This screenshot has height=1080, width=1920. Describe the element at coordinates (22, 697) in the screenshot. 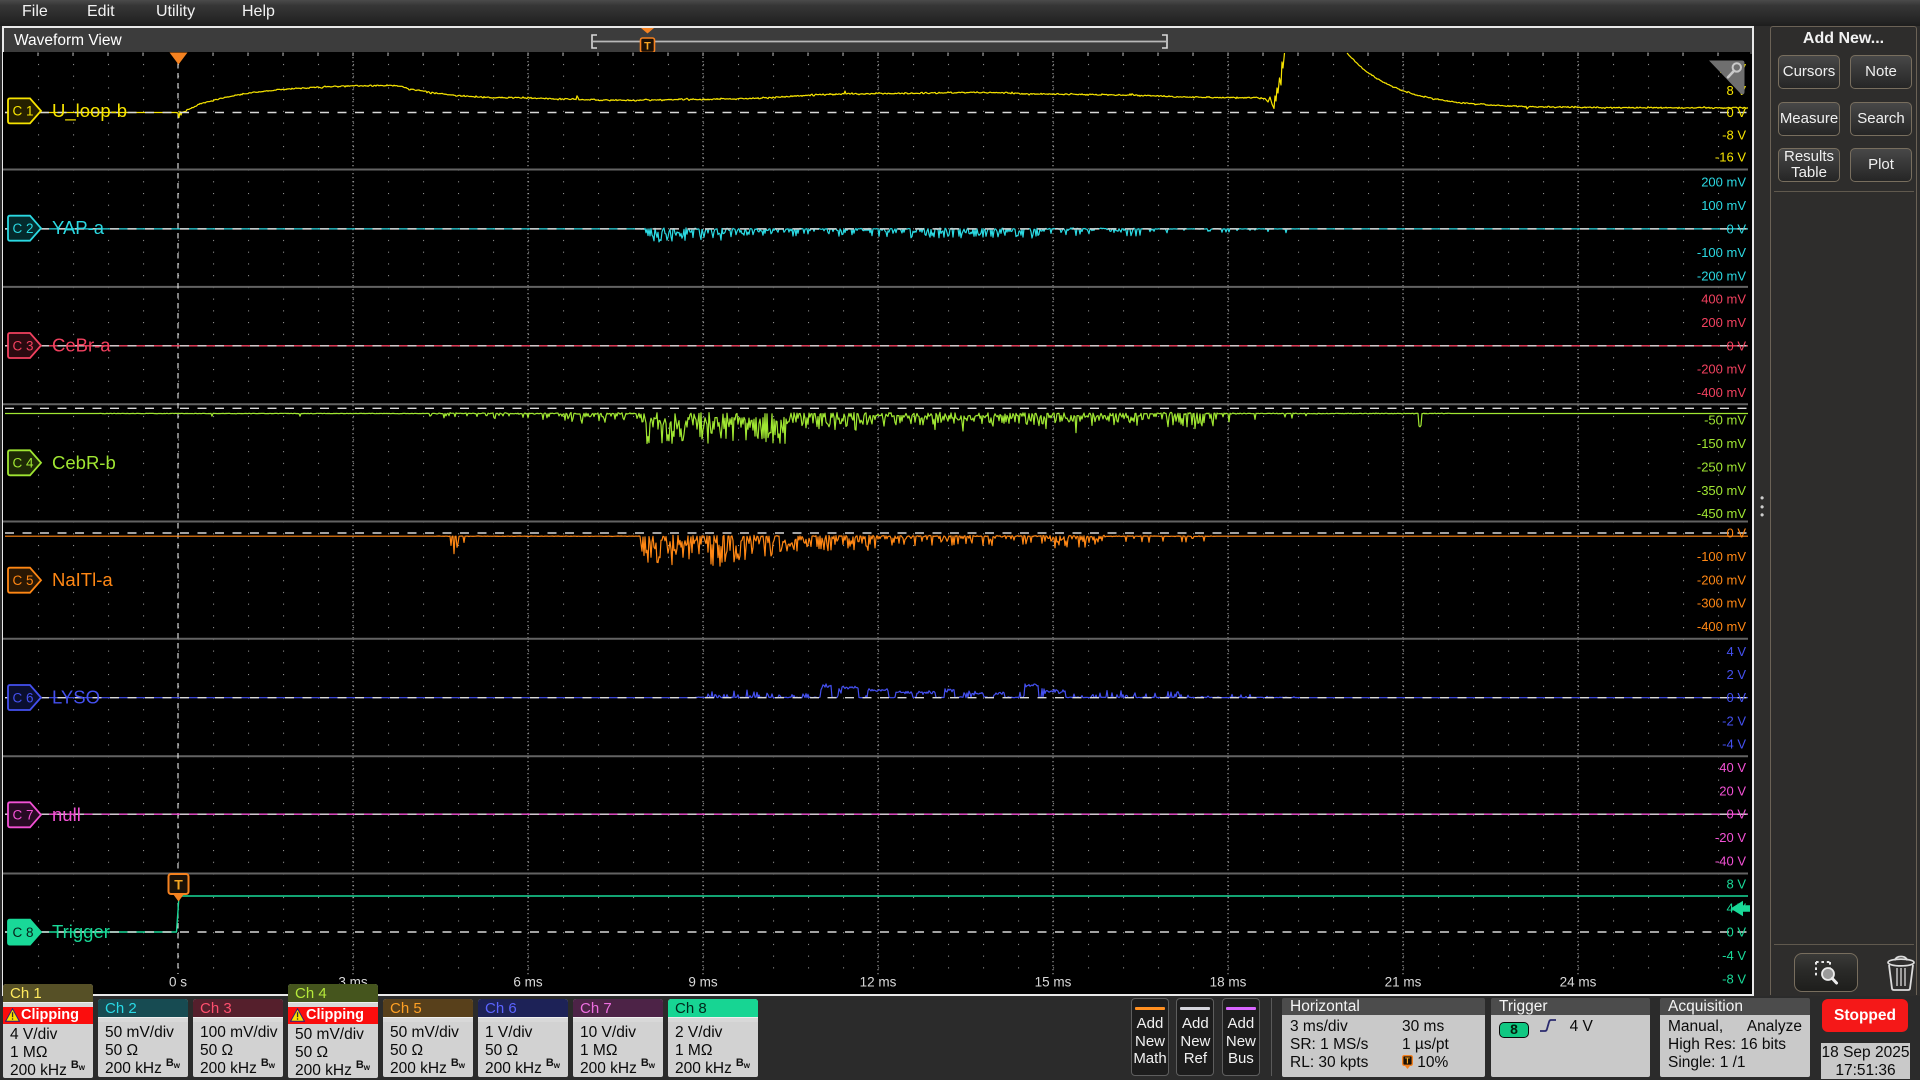

I see `svg-text: C 6` at that location.